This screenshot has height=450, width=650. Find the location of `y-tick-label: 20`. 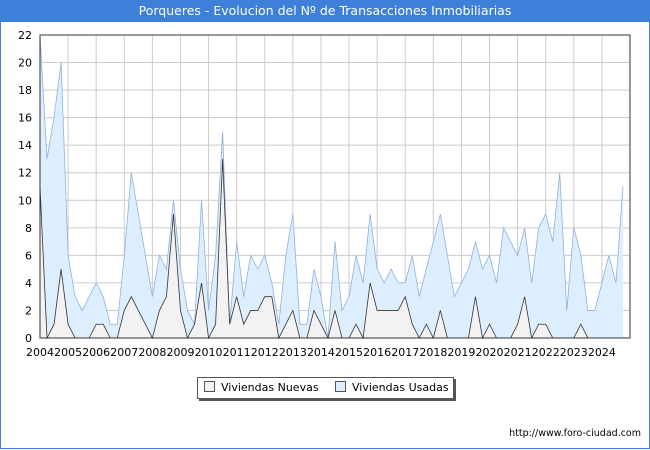

y-tick-label: 20 is located at coordinates (25, 63).